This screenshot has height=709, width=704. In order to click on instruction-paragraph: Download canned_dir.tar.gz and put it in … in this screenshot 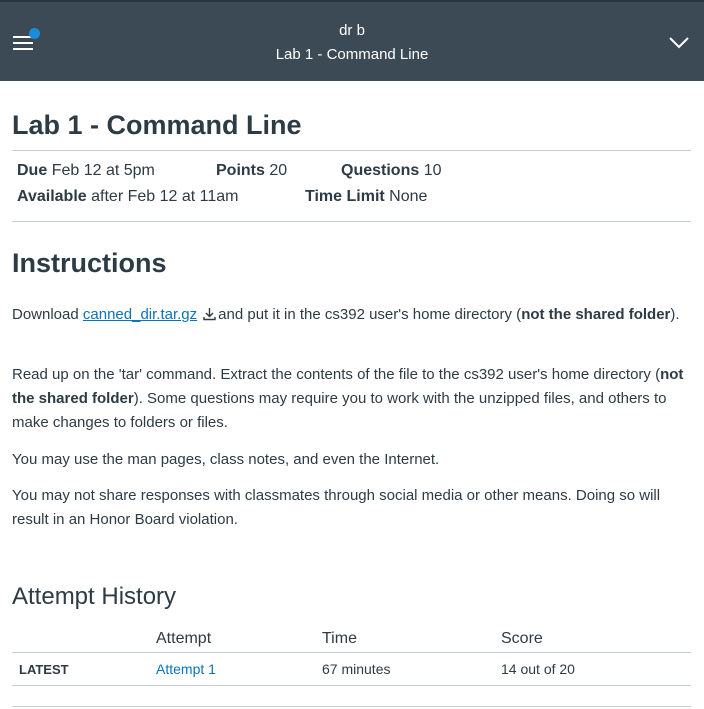, I will do `click(351, 315)`.